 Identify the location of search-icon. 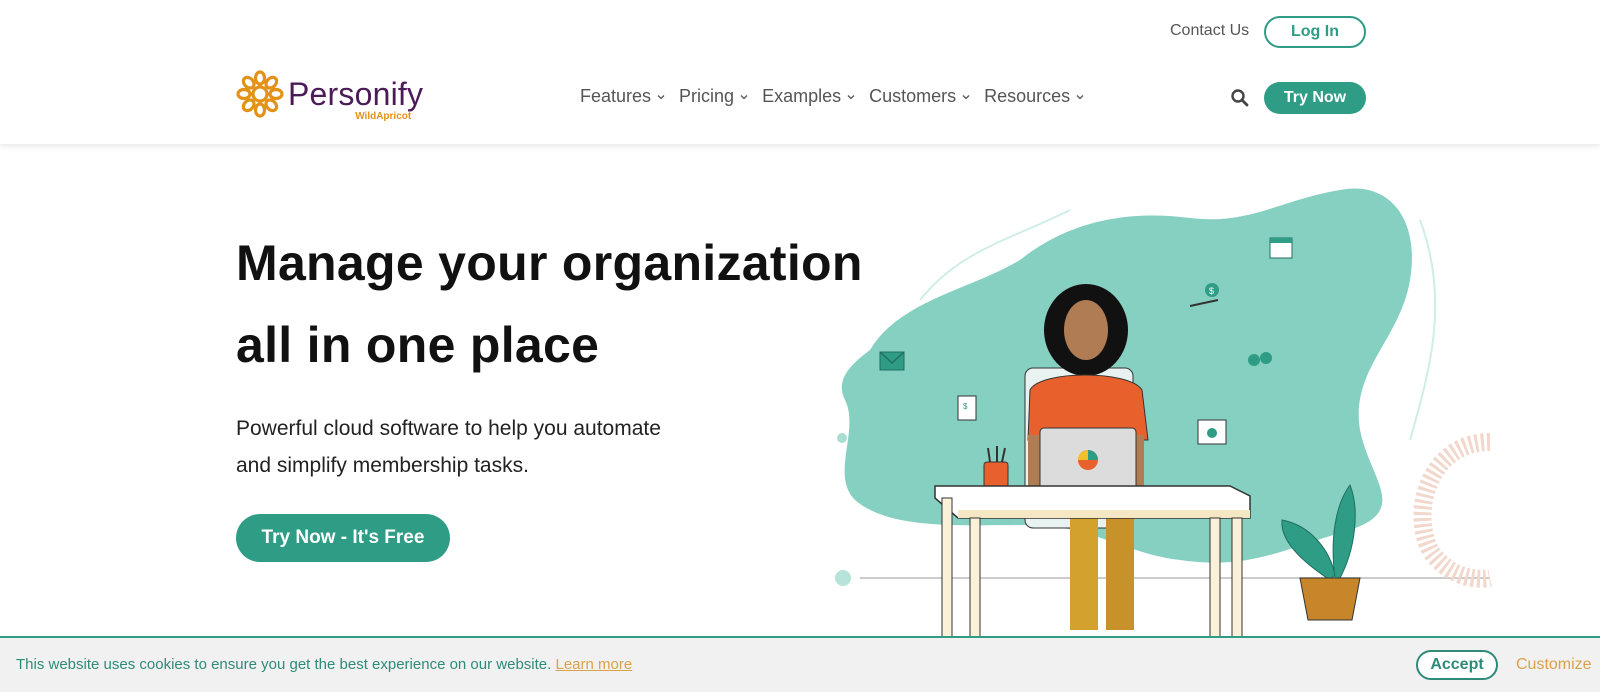
(1240, 98).